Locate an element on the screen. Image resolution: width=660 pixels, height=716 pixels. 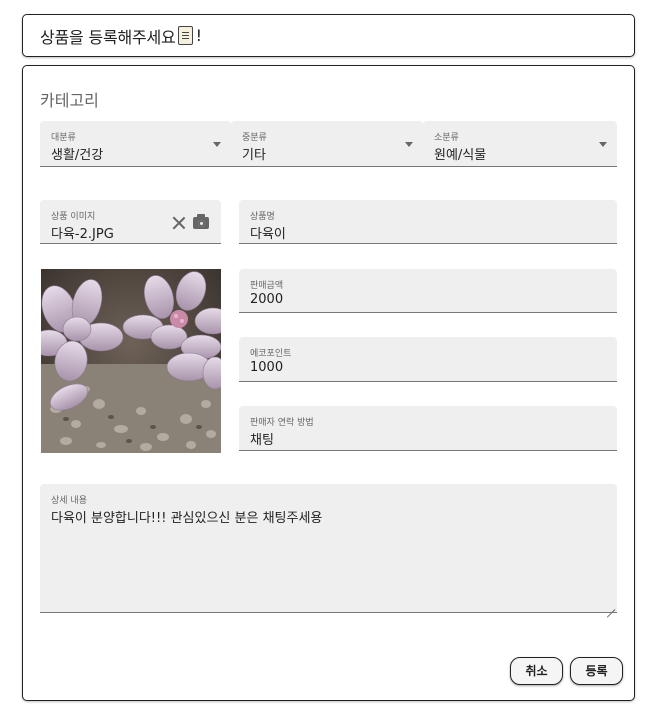
category-section-title: 카테고리 is located at coordinates (69, 100).